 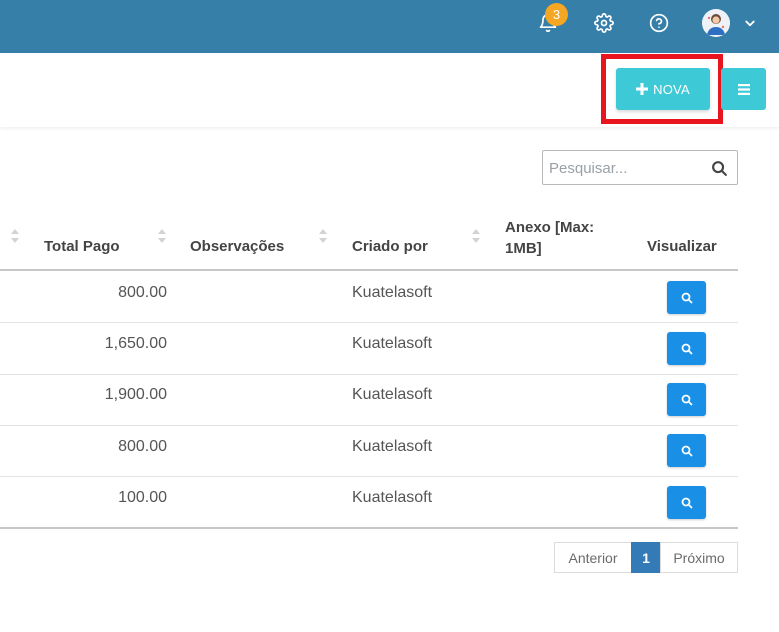 I want to click on table-bottom-divider, so click(x=369, y=528).